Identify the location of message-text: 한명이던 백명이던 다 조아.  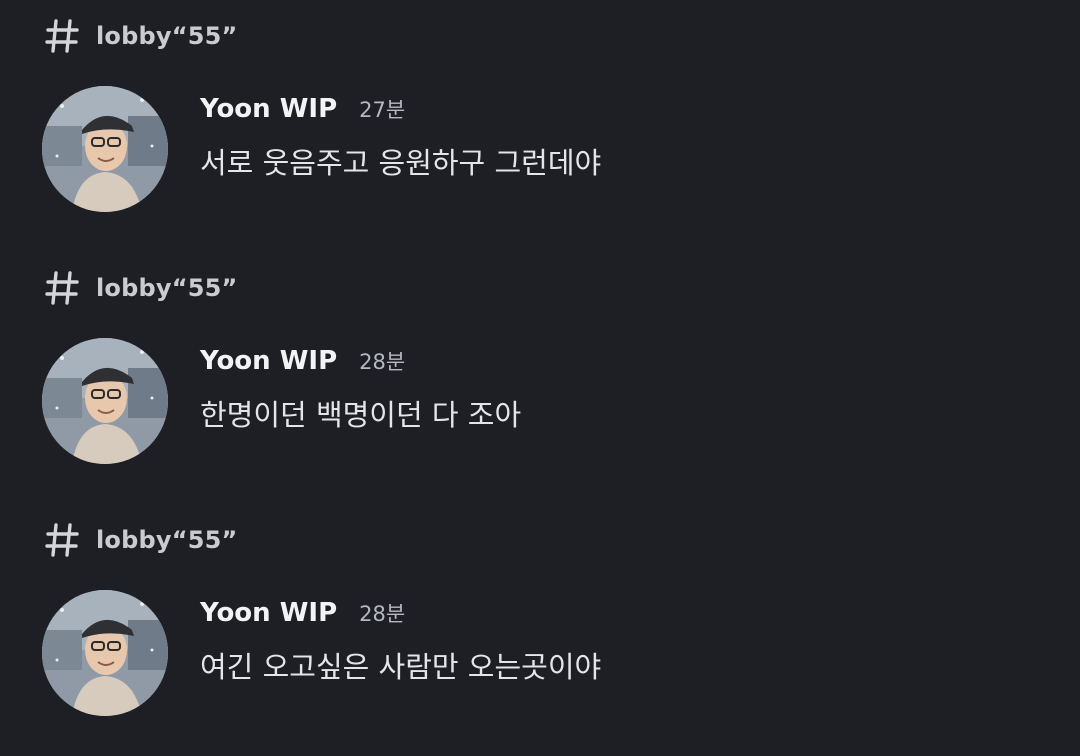
(361, 415).